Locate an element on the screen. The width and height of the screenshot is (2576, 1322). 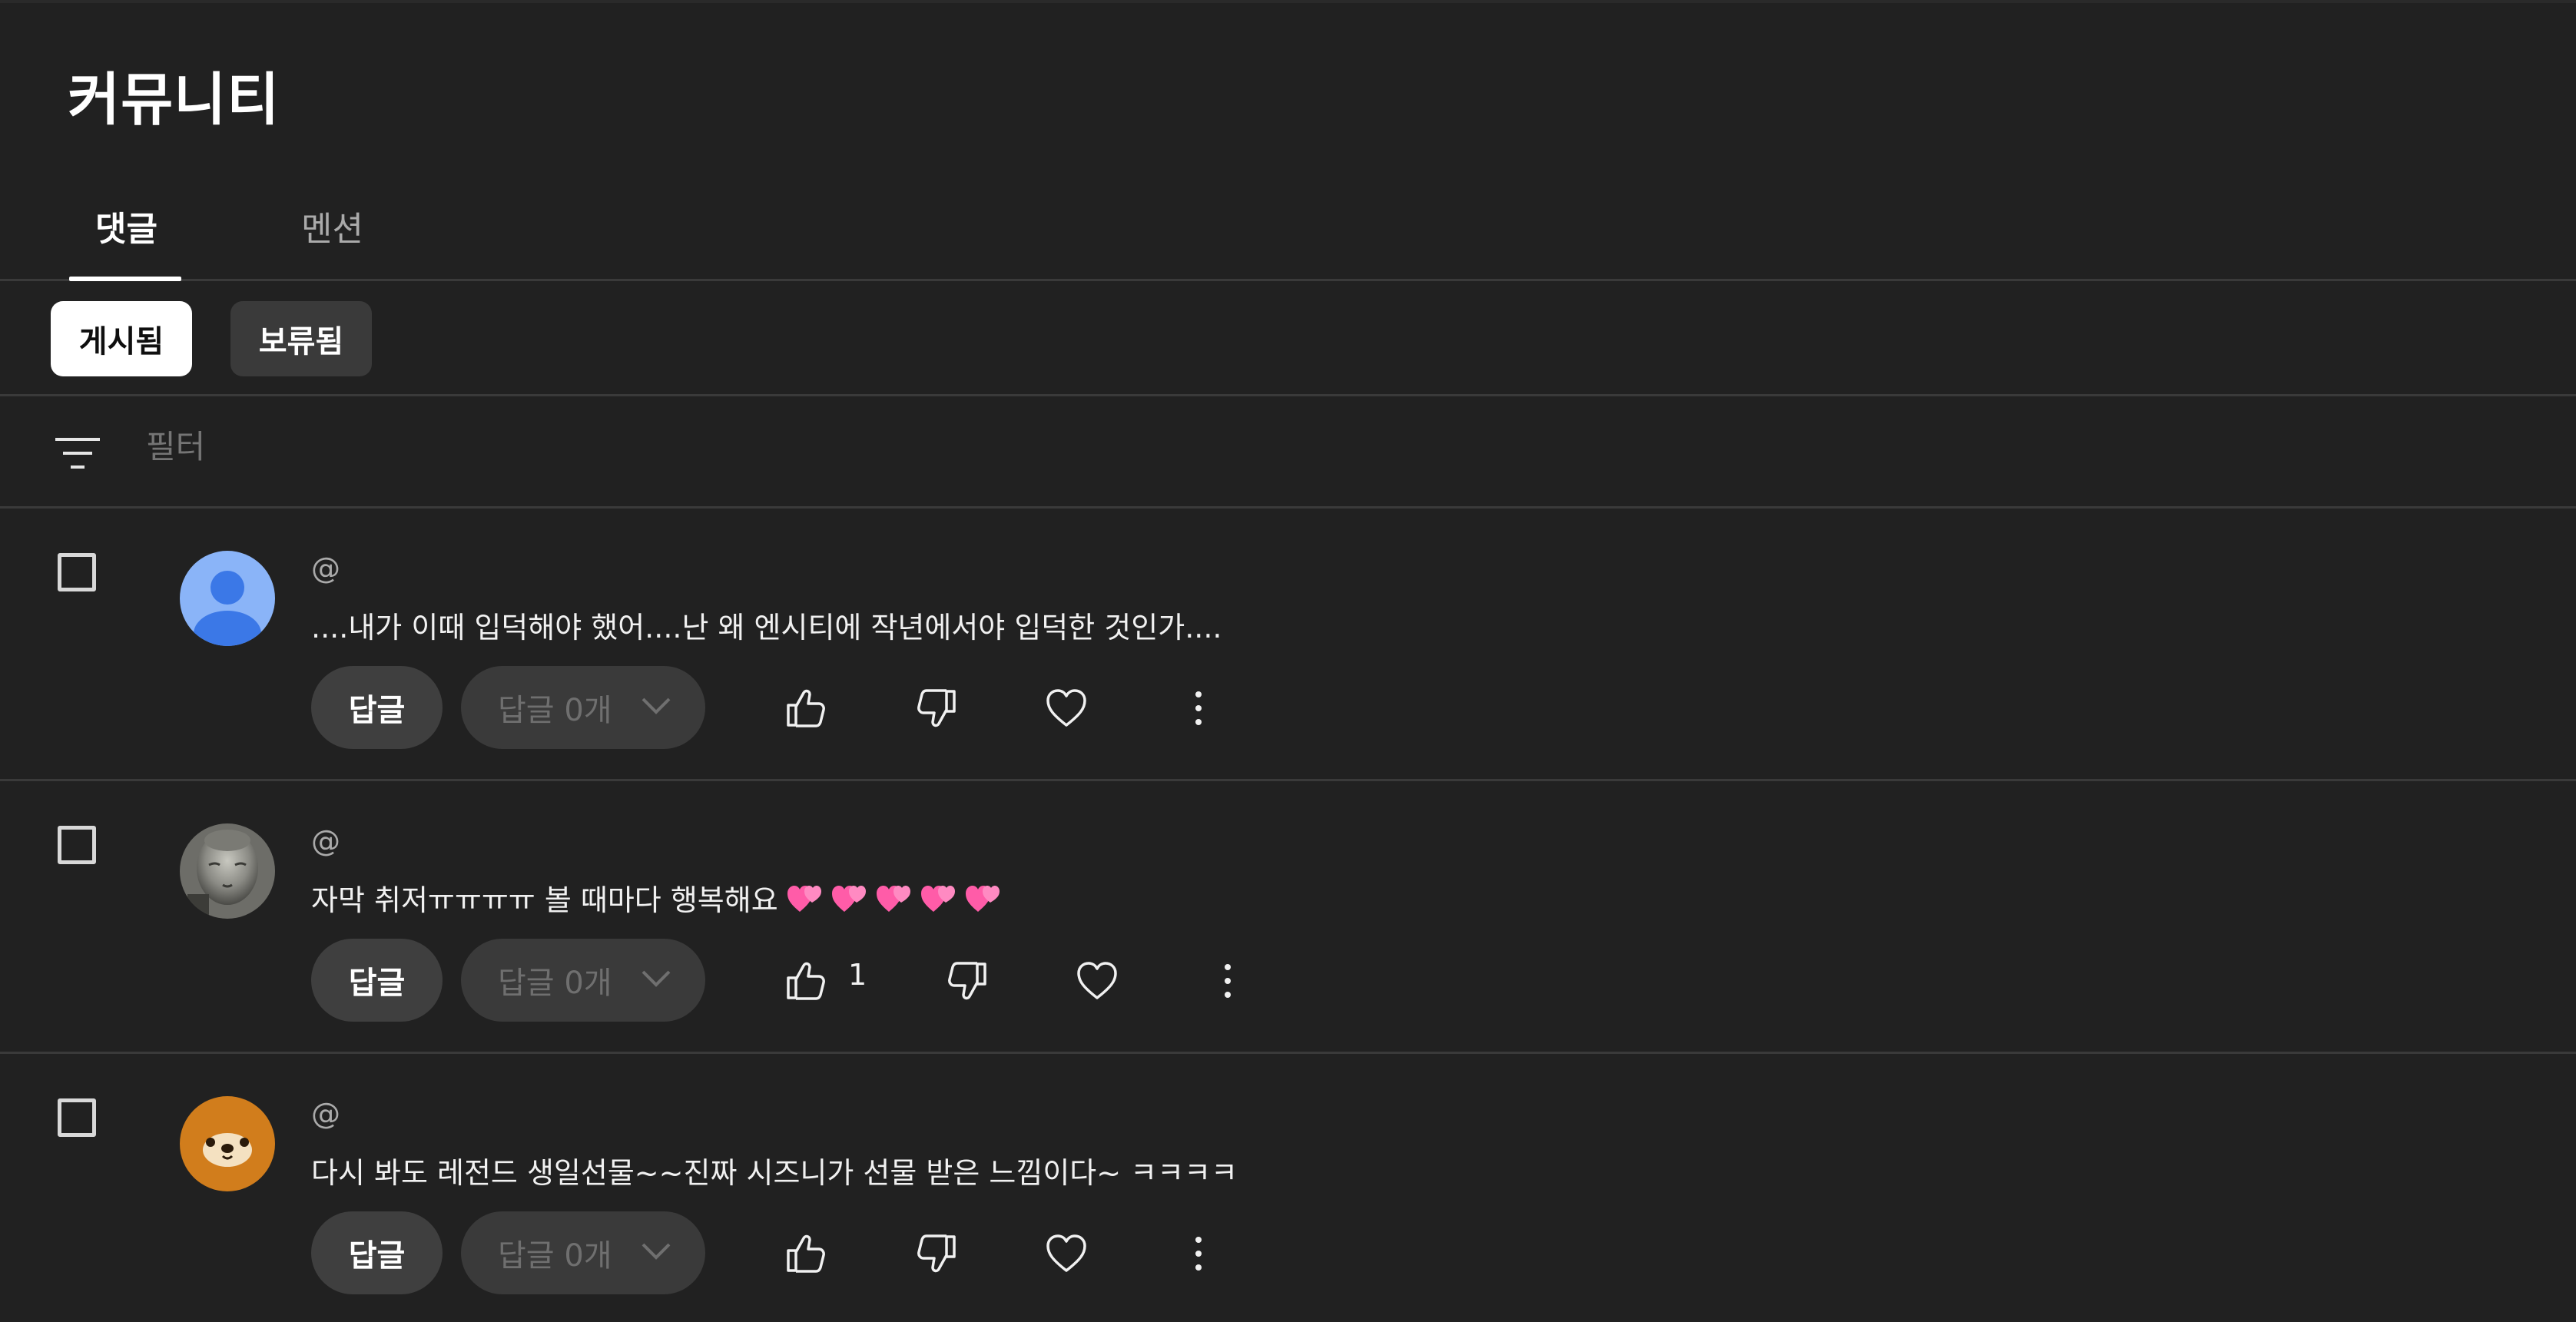
status-chip-bar: 게시됨 보류됨 is located at coordinates (1288, 338).